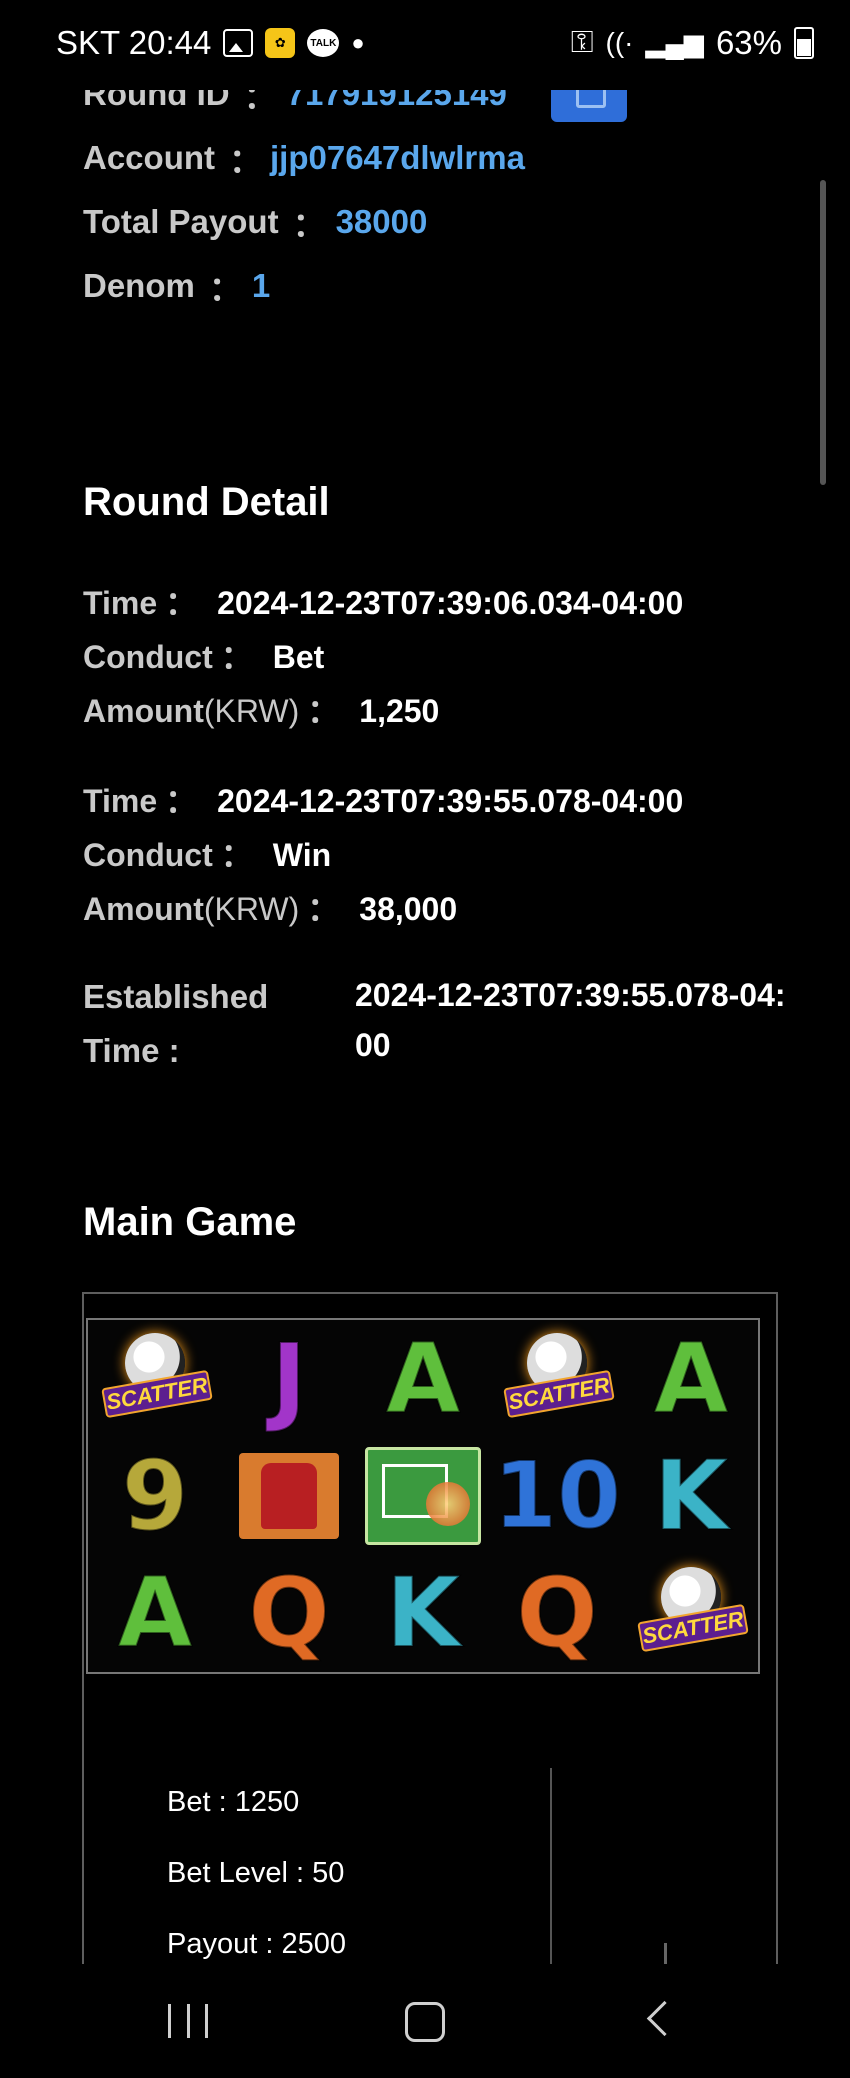 This screenshot has width=850, height=2078. What do you see at coordinates (450, 603) in the screenshot?
I see `time-value: 2024-12-23T07:39:06.034-04:00` at bounding box center [450, 603].